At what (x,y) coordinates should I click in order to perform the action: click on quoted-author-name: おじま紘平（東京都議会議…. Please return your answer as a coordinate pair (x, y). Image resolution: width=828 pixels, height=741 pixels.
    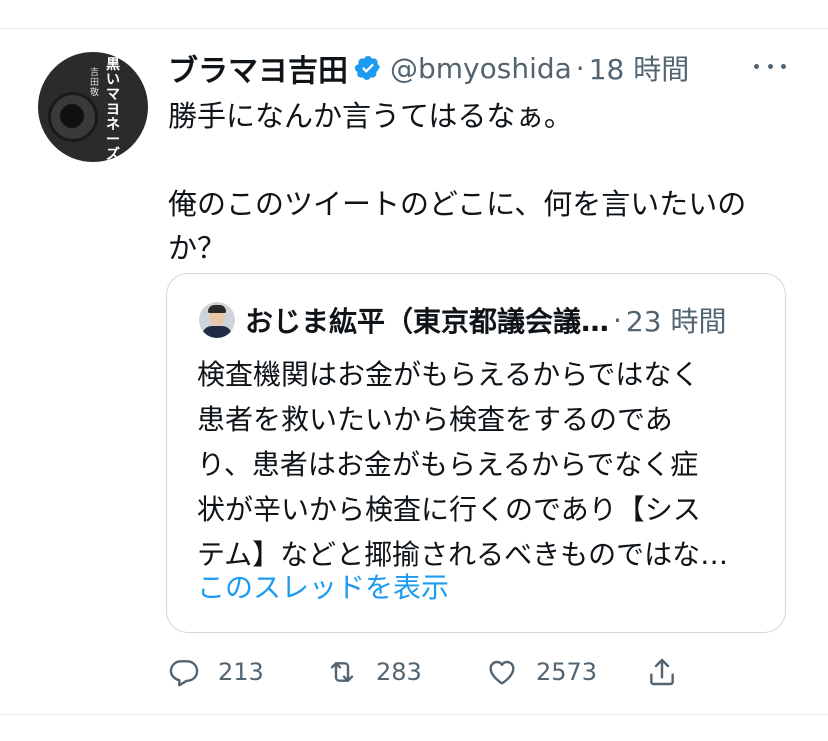
    Looking at the image, I should click on (427, 321).